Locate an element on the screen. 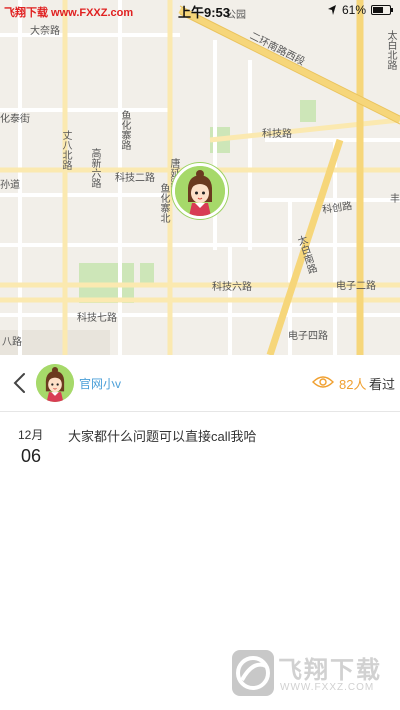  status-bar: 飞翔下载 www.FXXZ.com 上午9:53 61% is located at coordinates (200, 11).